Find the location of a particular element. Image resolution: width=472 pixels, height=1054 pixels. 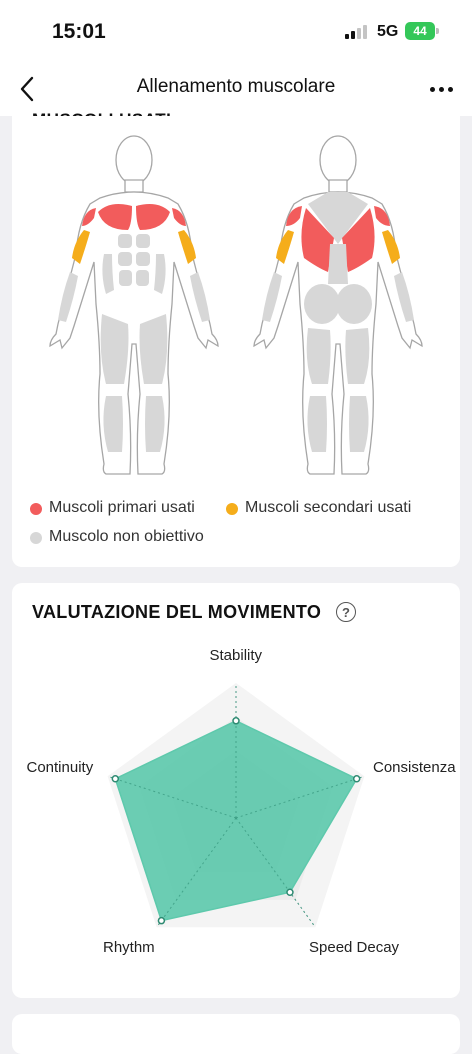

battery-icon: 44 is located at coordinates (420, 31).